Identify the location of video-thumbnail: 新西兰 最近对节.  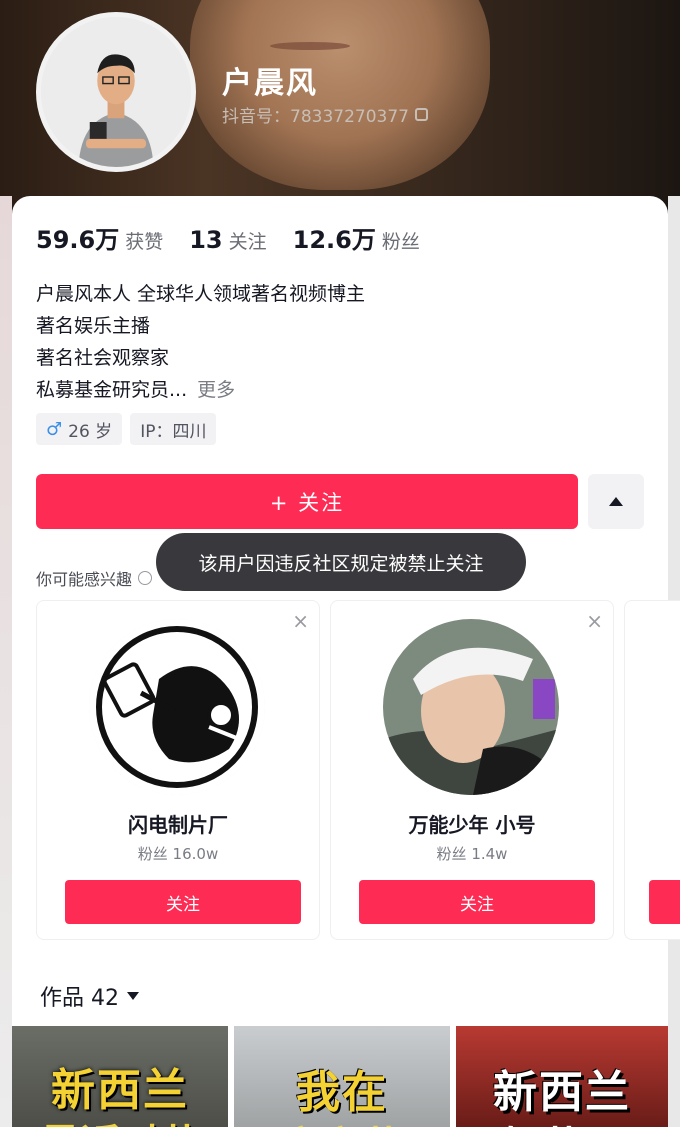
(120, 1076).